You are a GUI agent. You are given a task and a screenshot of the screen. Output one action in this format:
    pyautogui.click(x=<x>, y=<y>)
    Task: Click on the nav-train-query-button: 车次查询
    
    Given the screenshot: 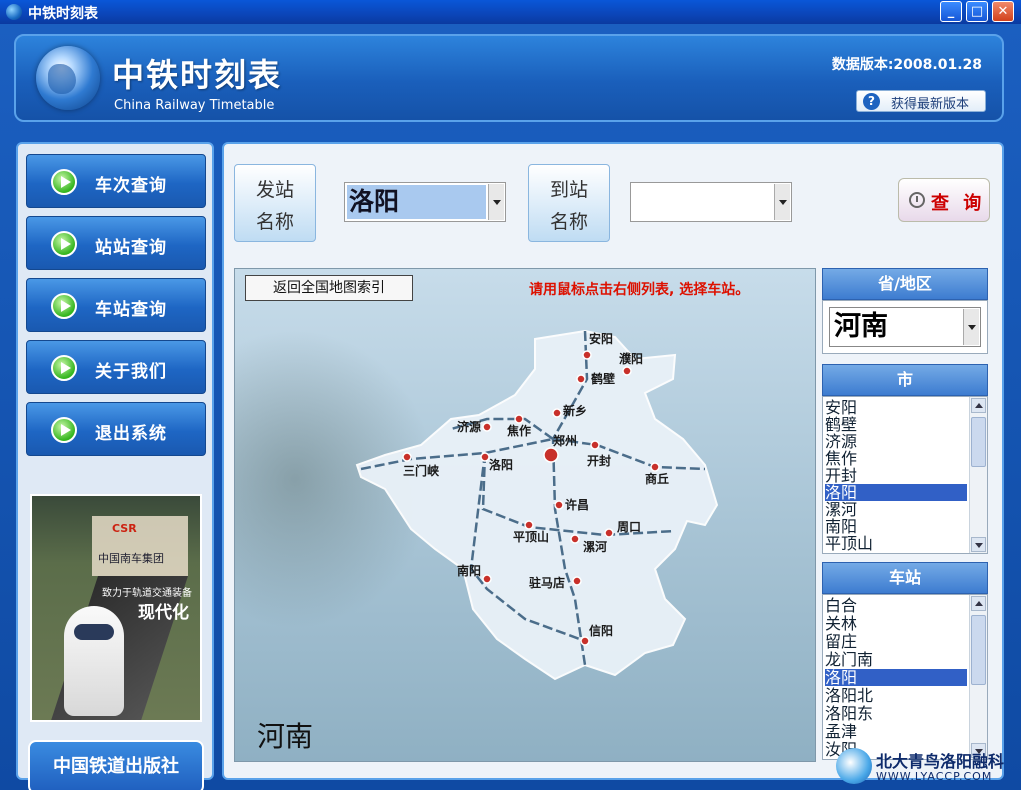 What is the action you would take?
    pyautogui.click(x=116, y=181)
    